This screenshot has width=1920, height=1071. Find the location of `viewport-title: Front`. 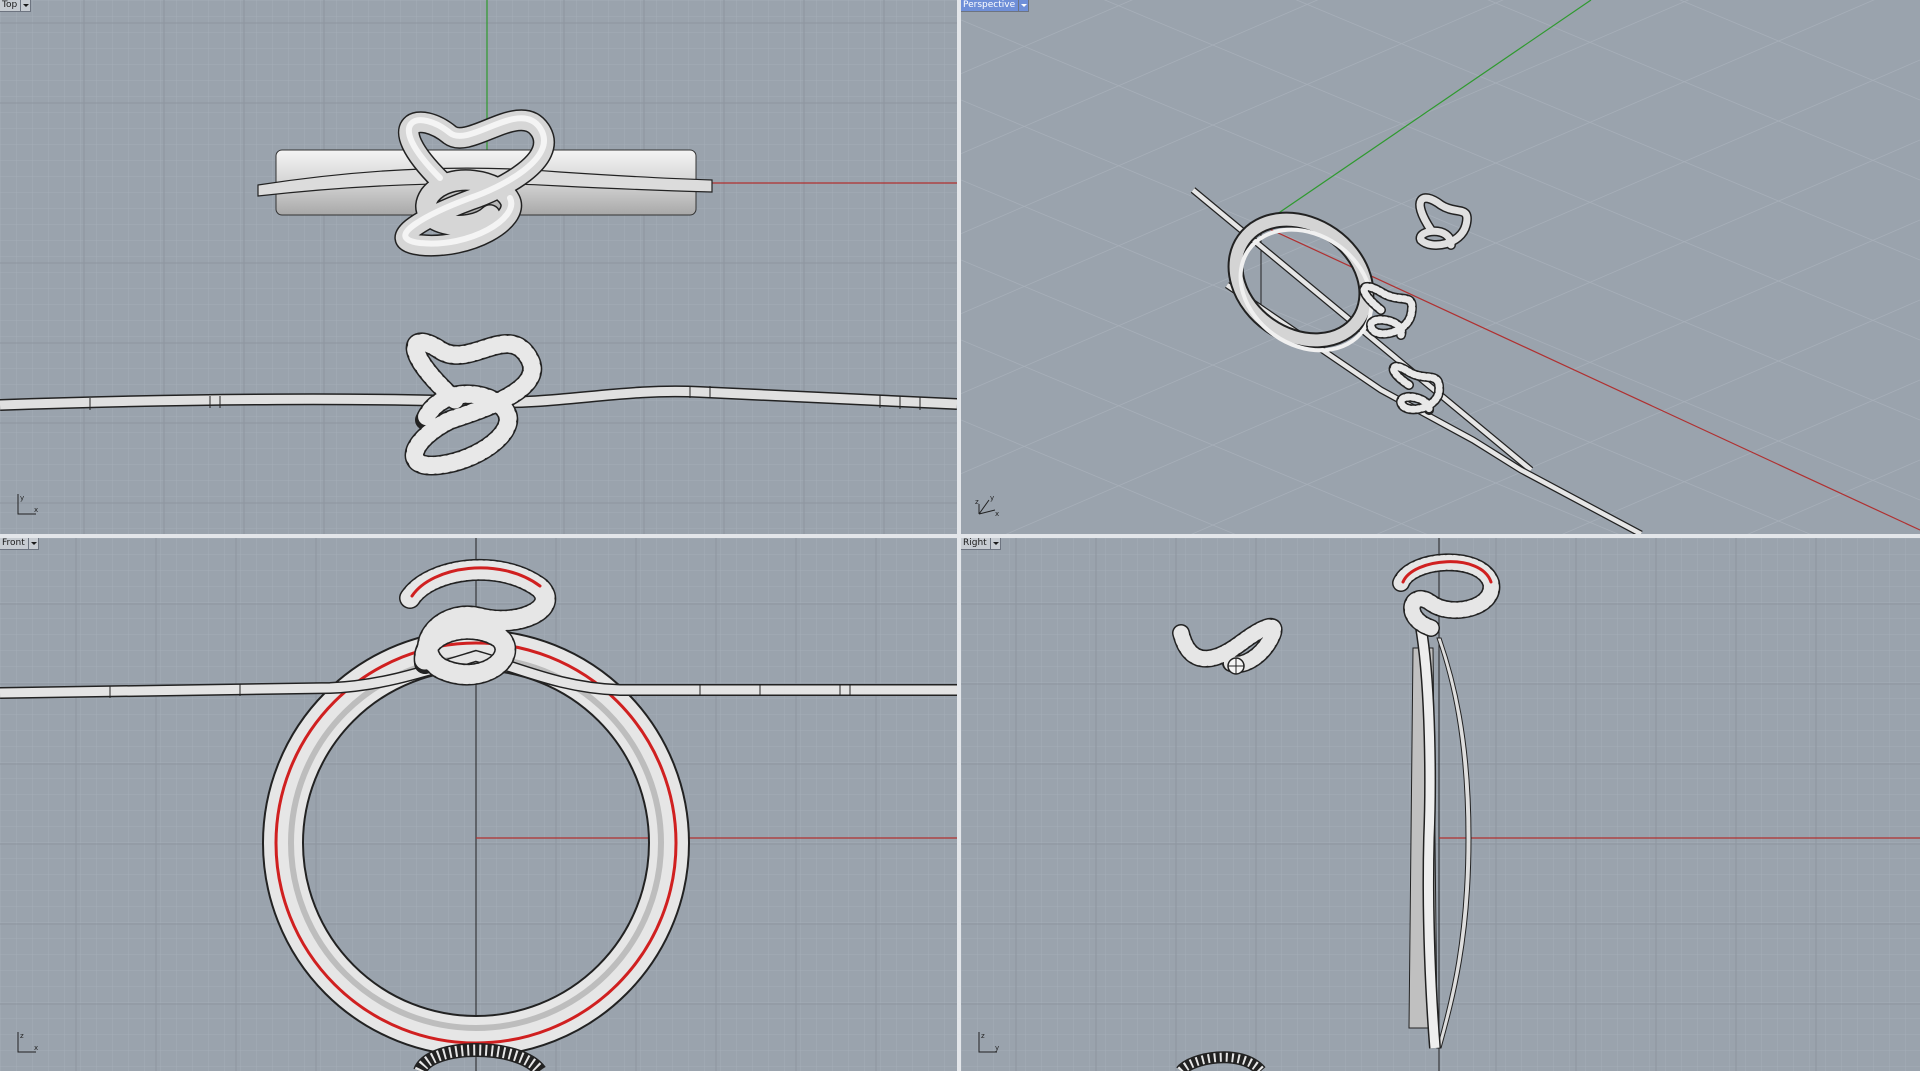

viewport-title: Front is located at coordinates (13, 543).